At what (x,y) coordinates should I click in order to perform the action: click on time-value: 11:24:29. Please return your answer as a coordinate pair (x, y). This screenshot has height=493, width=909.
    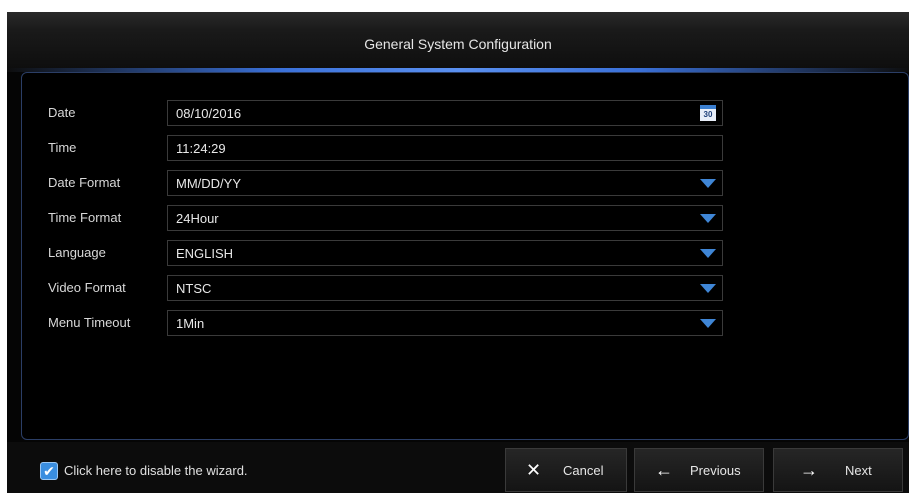
    Looking at the image, I should click on (201, 148).